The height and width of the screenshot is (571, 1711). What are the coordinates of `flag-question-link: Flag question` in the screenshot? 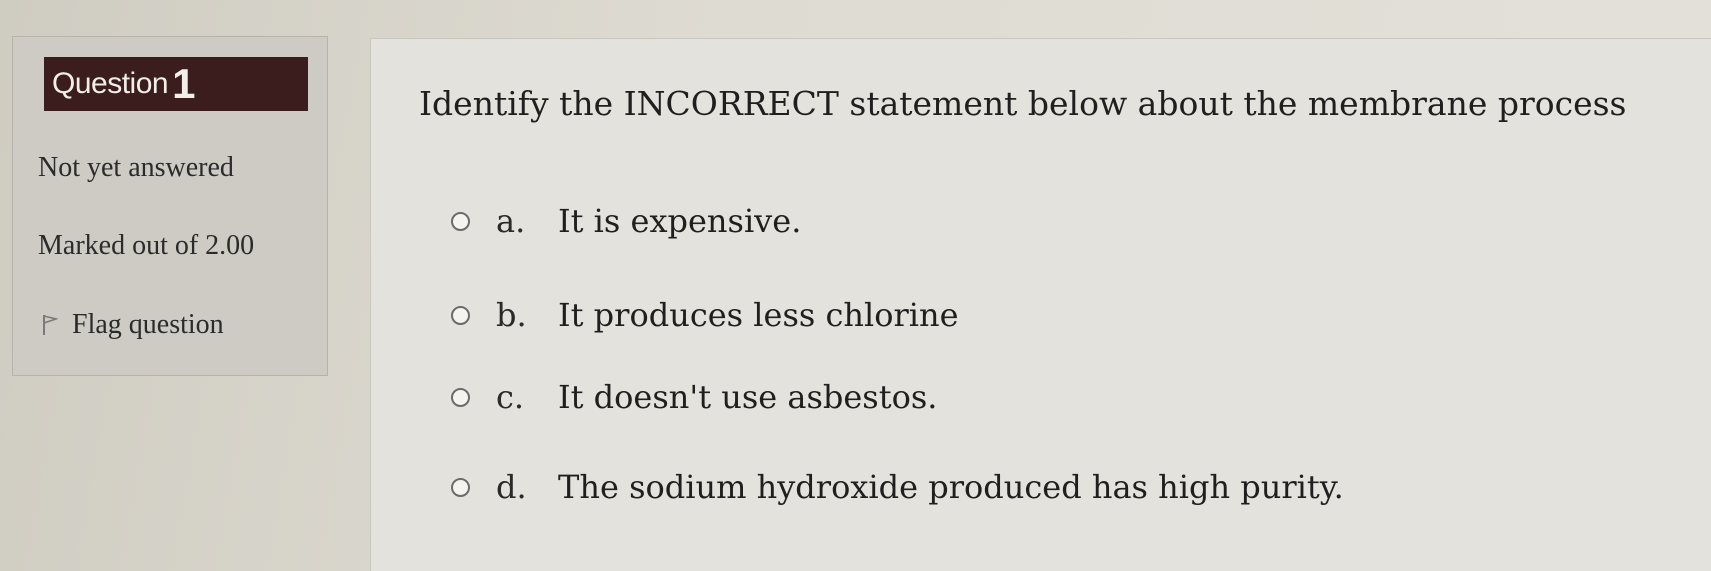 It's located at (133, 325).